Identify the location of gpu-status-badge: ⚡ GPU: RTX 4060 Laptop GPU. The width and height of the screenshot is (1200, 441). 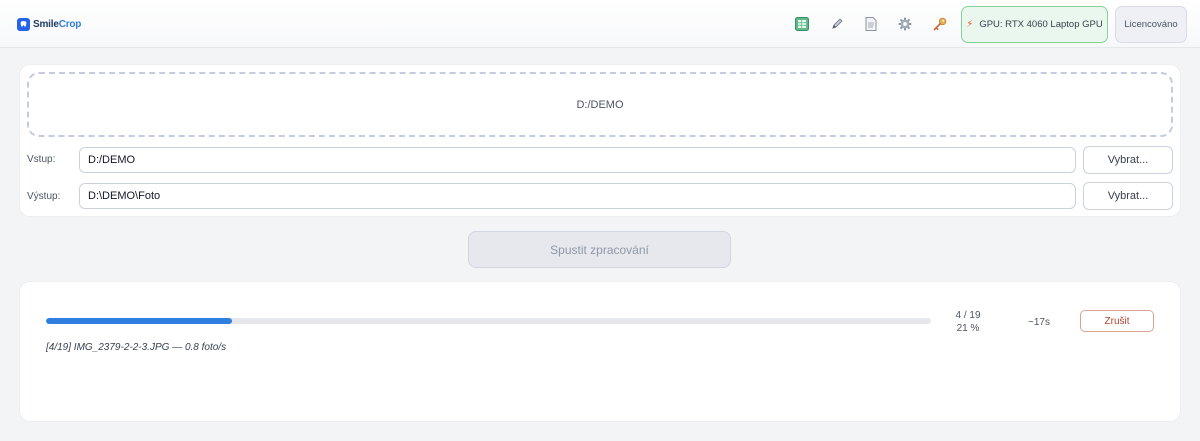
(1034, 24).